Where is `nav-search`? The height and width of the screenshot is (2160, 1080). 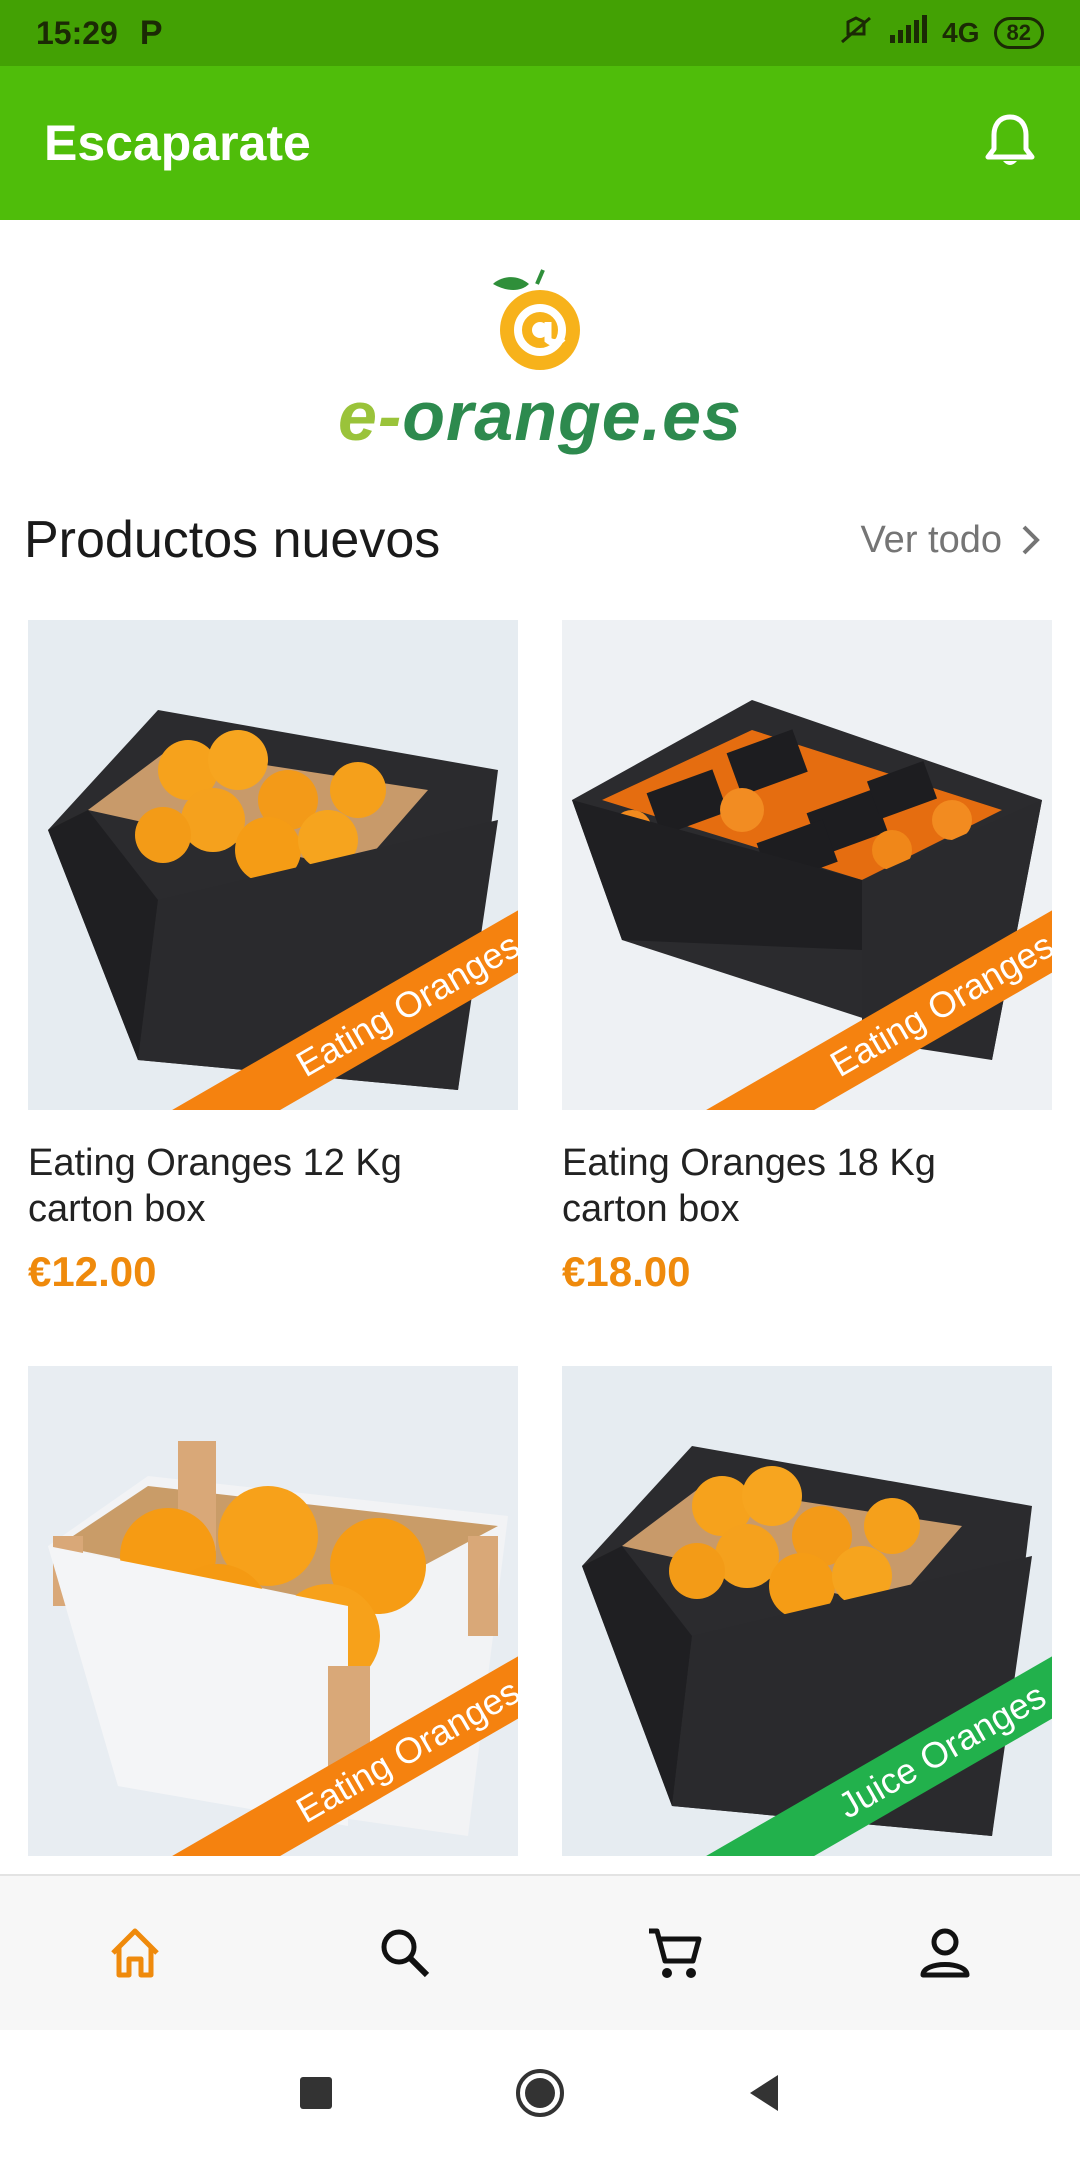 nav-search is located at coordinates (405, 1953).